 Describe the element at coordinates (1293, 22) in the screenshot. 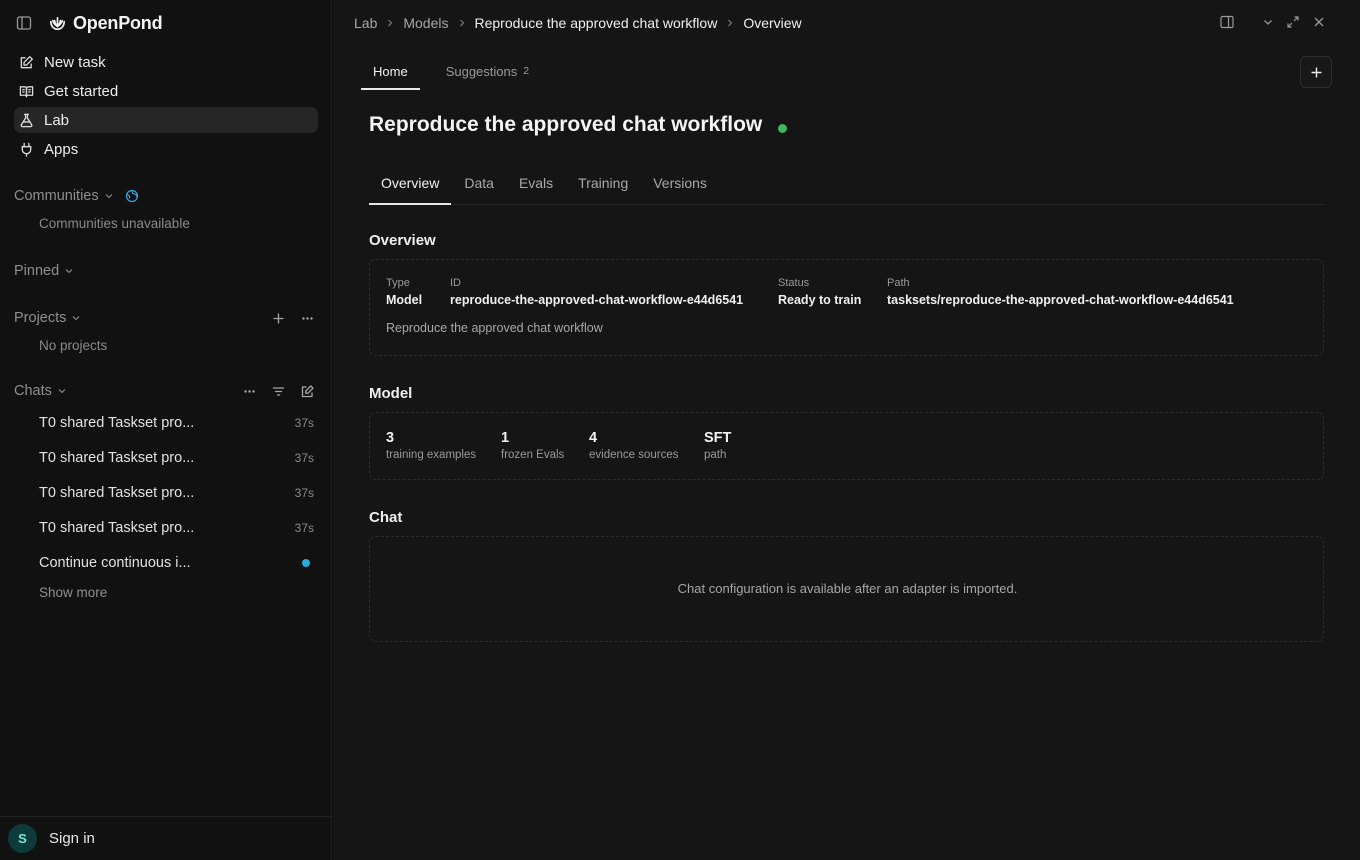

I see `expand-icon` at that location.